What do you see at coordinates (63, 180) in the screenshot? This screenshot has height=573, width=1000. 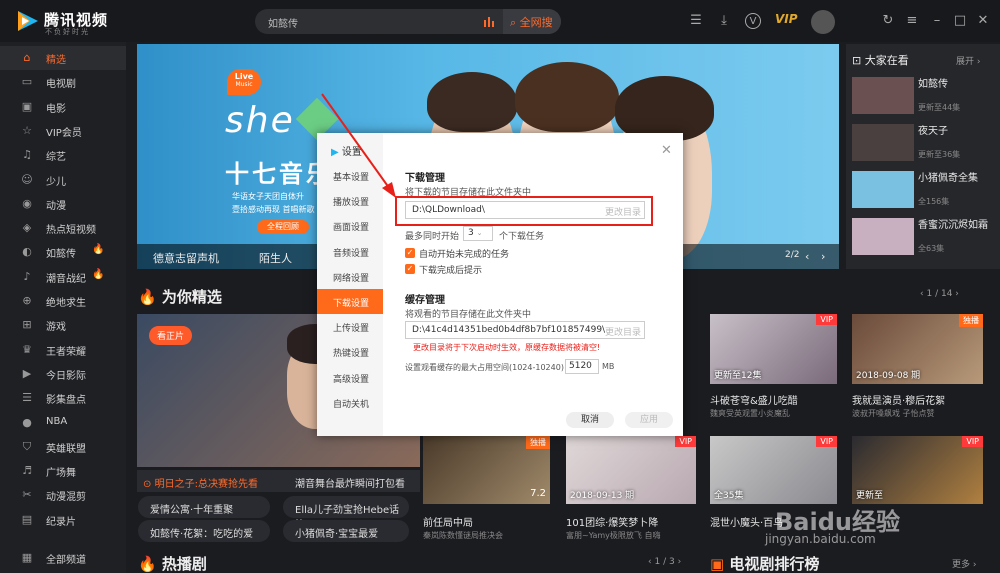 I see `sidebar-item: ☺ 少儿` at bounding box center [63, 180].